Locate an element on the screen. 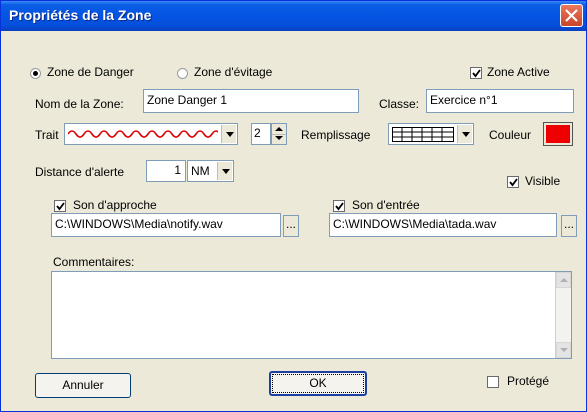 This screenshot has width=587, height=412. zone-active-checkbox is located at coordinates (476, 73).